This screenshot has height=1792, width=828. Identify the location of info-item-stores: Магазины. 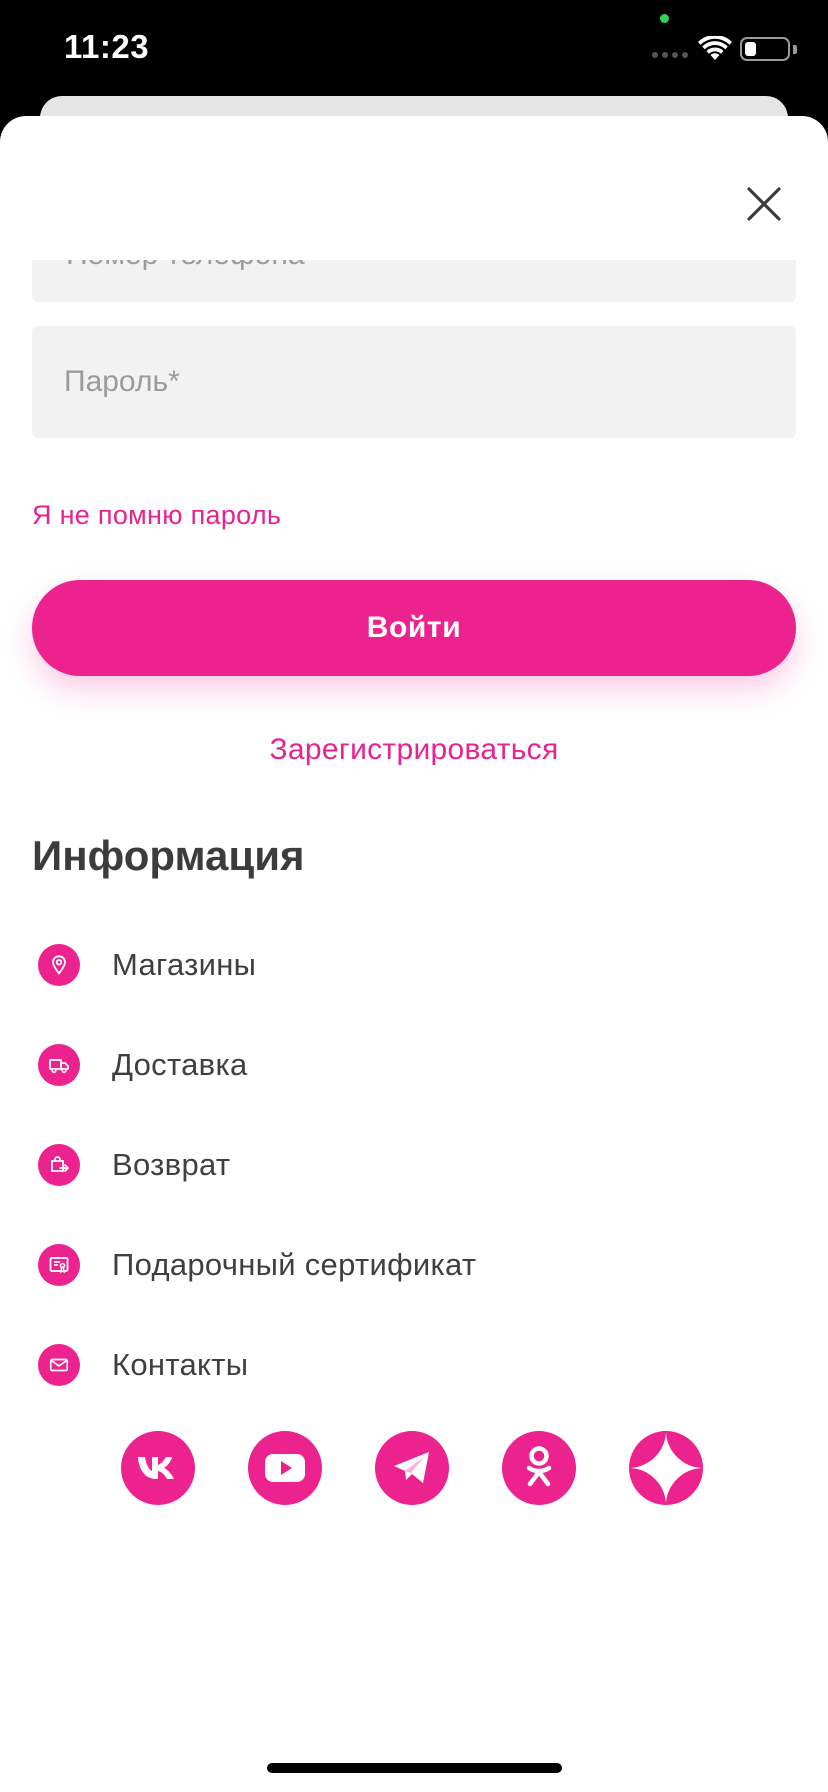
(147, 965).